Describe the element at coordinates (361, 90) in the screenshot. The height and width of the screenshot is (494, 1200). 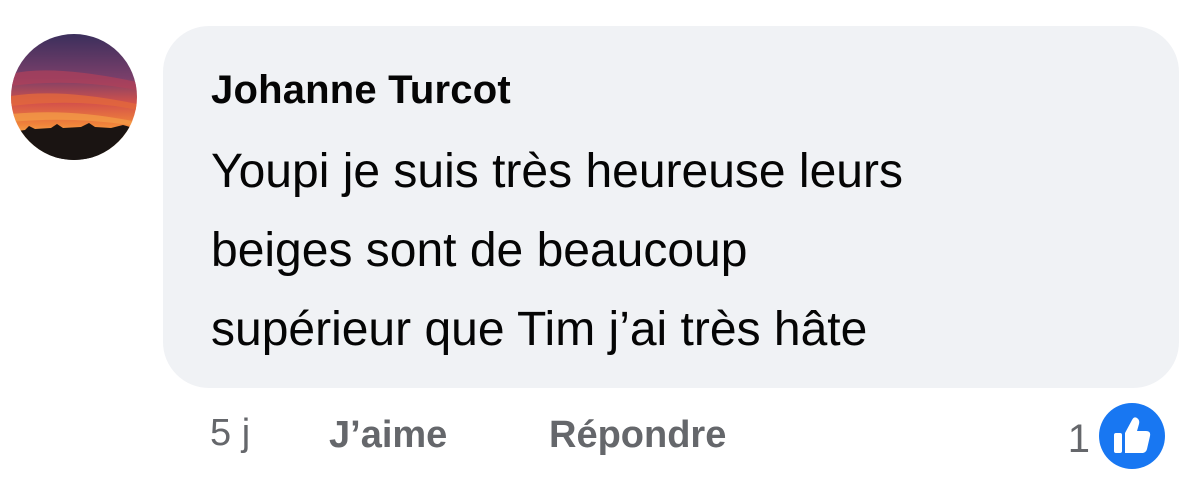
I see `comment-author-name: Johanne Turcot` at that location.